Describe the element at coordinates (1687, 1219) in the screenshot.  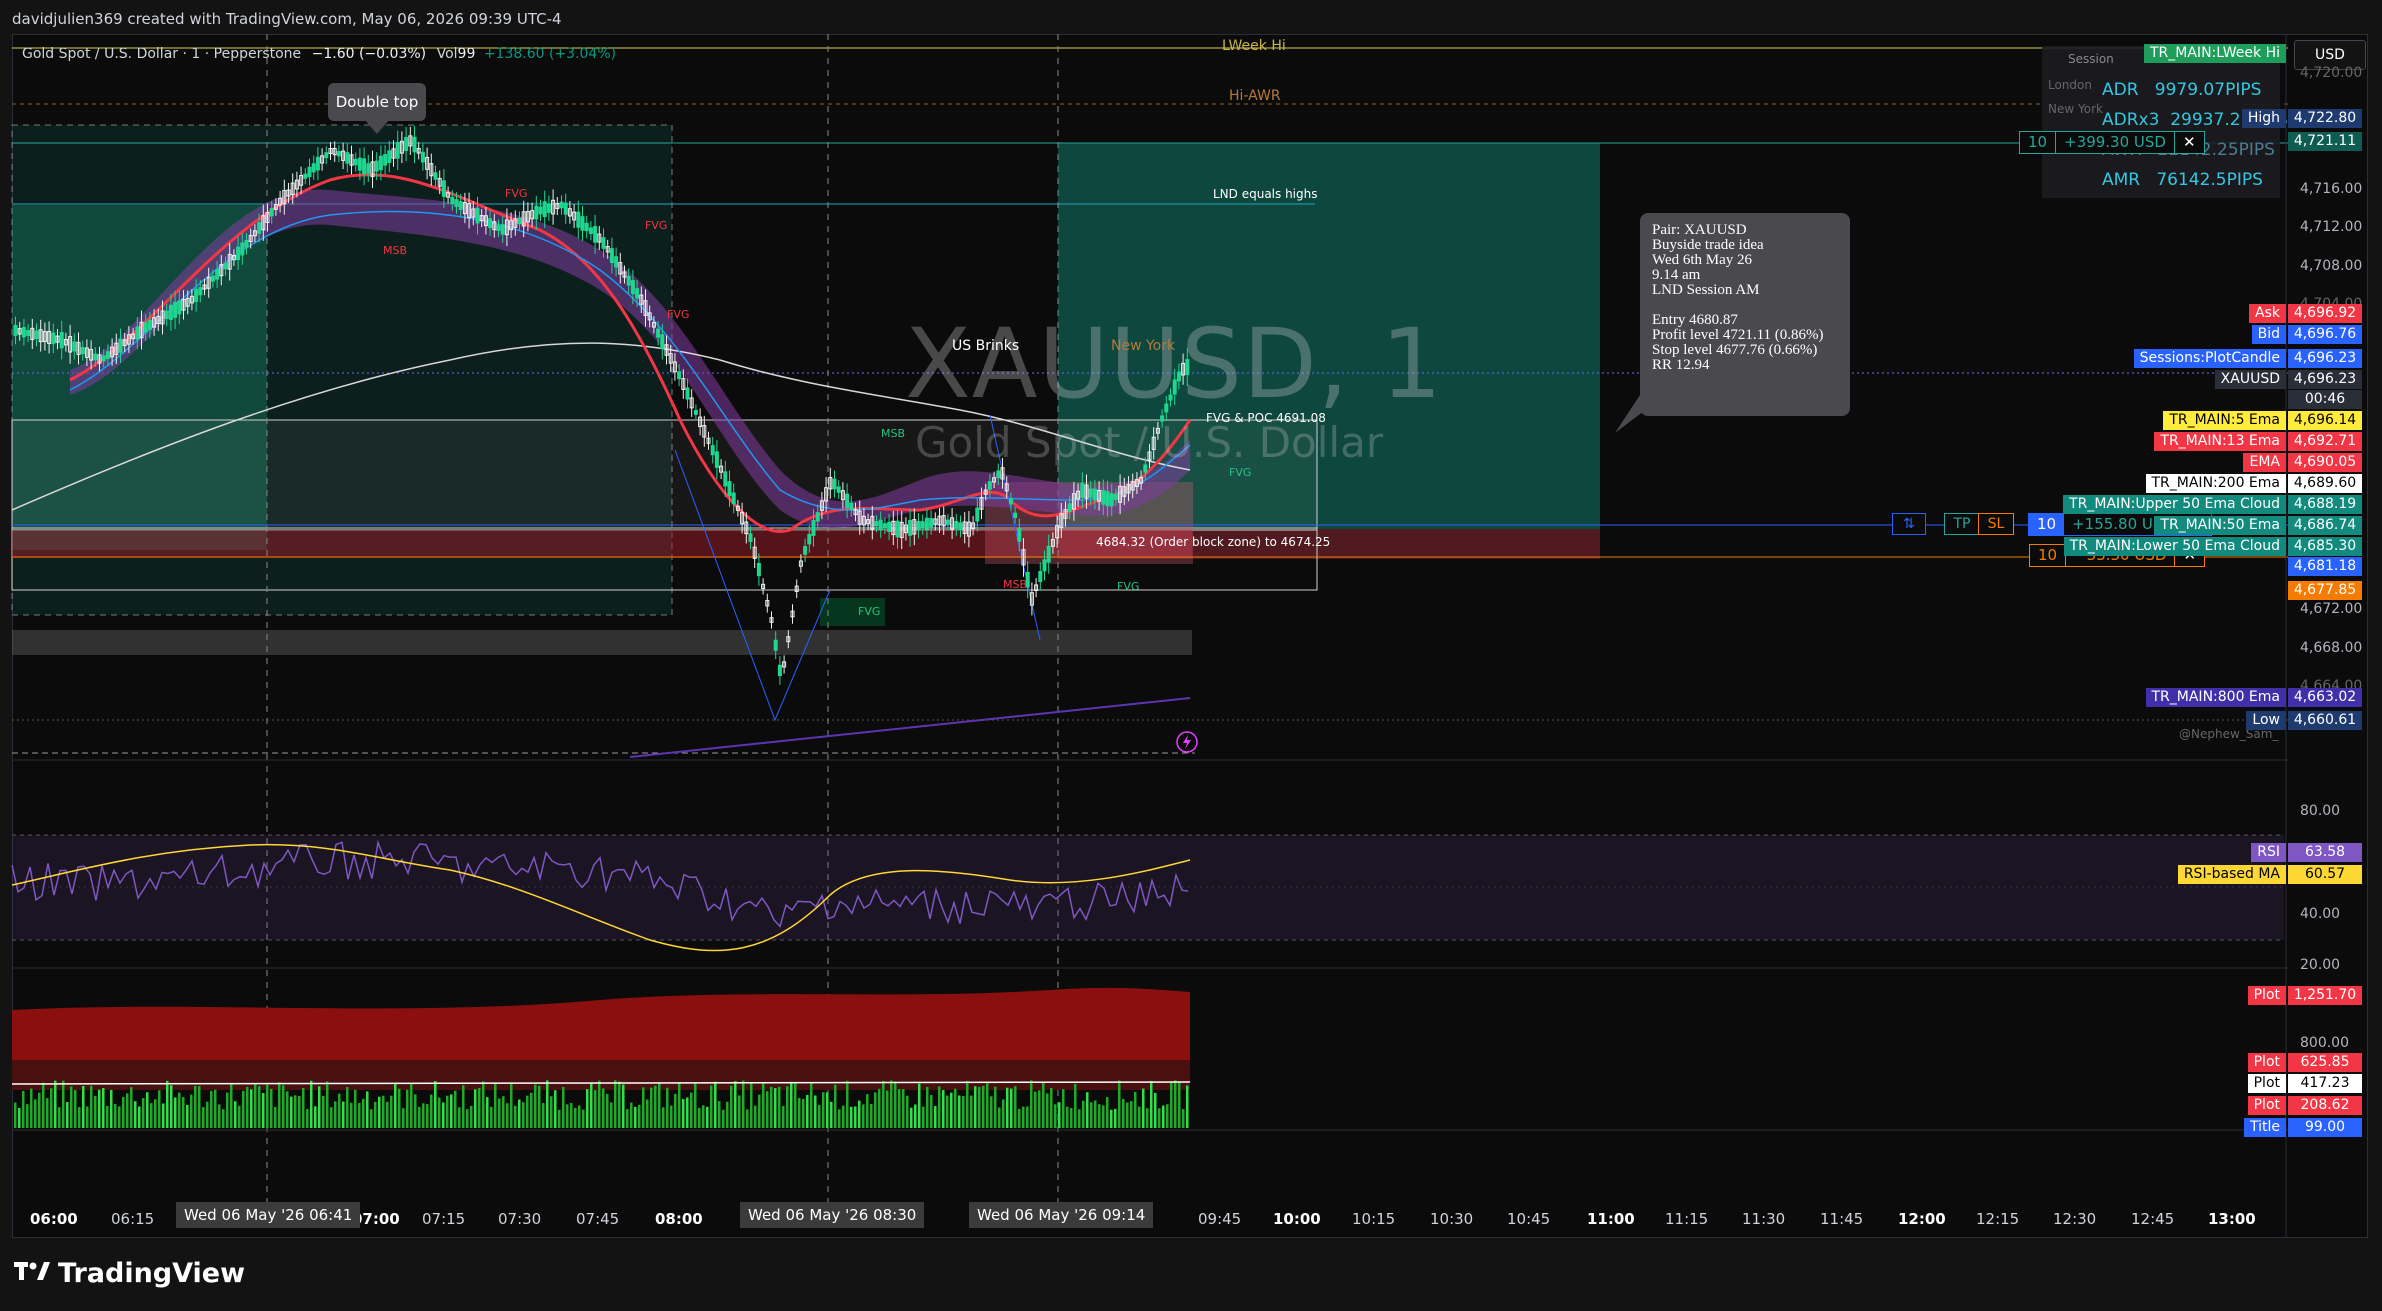
I see `time-tick: 11:15` at that location.